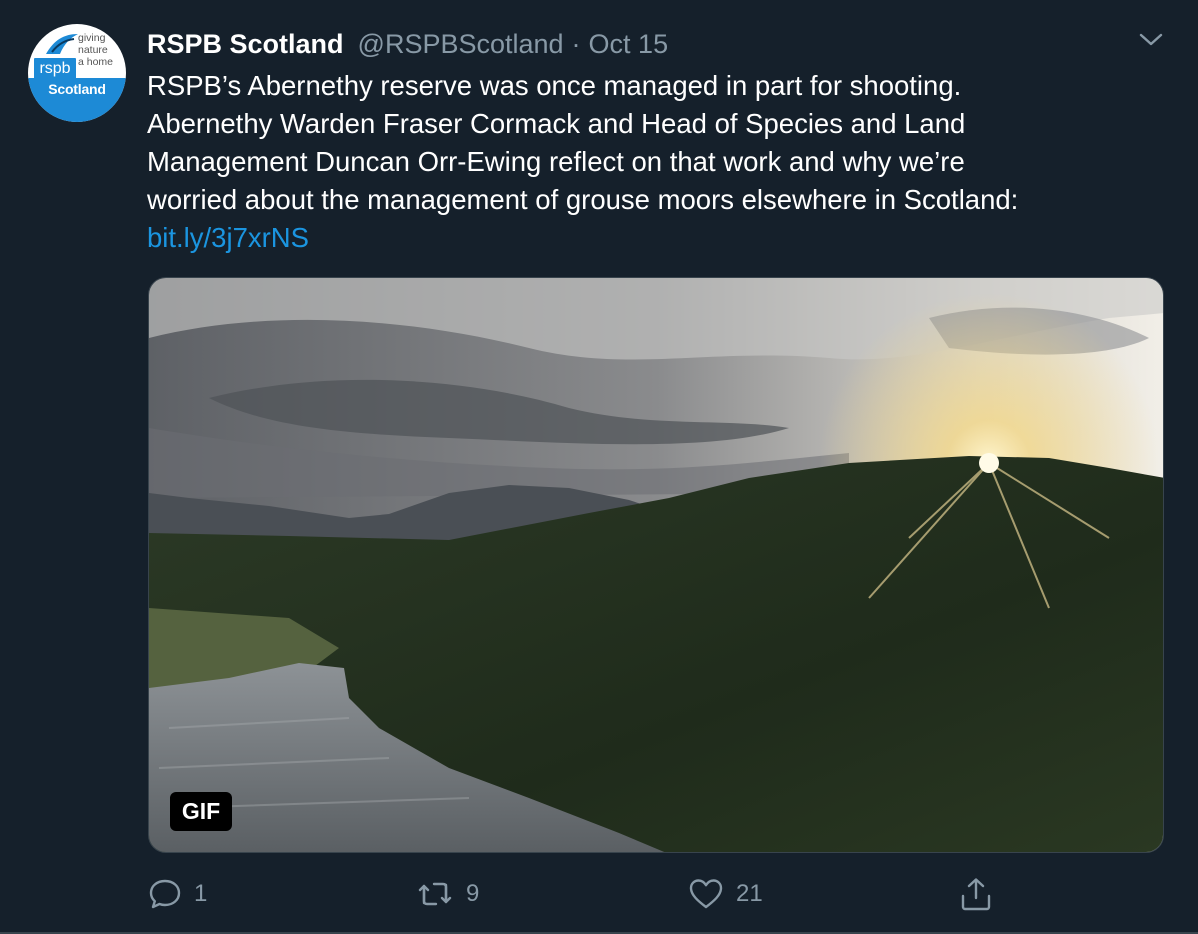 Image resolution: width=1198 pixels, height=934 pixels. What do you see at coordinates (435, 894) in the screenshot?
I see `retweet-icon` at bounding box center [435, 894].